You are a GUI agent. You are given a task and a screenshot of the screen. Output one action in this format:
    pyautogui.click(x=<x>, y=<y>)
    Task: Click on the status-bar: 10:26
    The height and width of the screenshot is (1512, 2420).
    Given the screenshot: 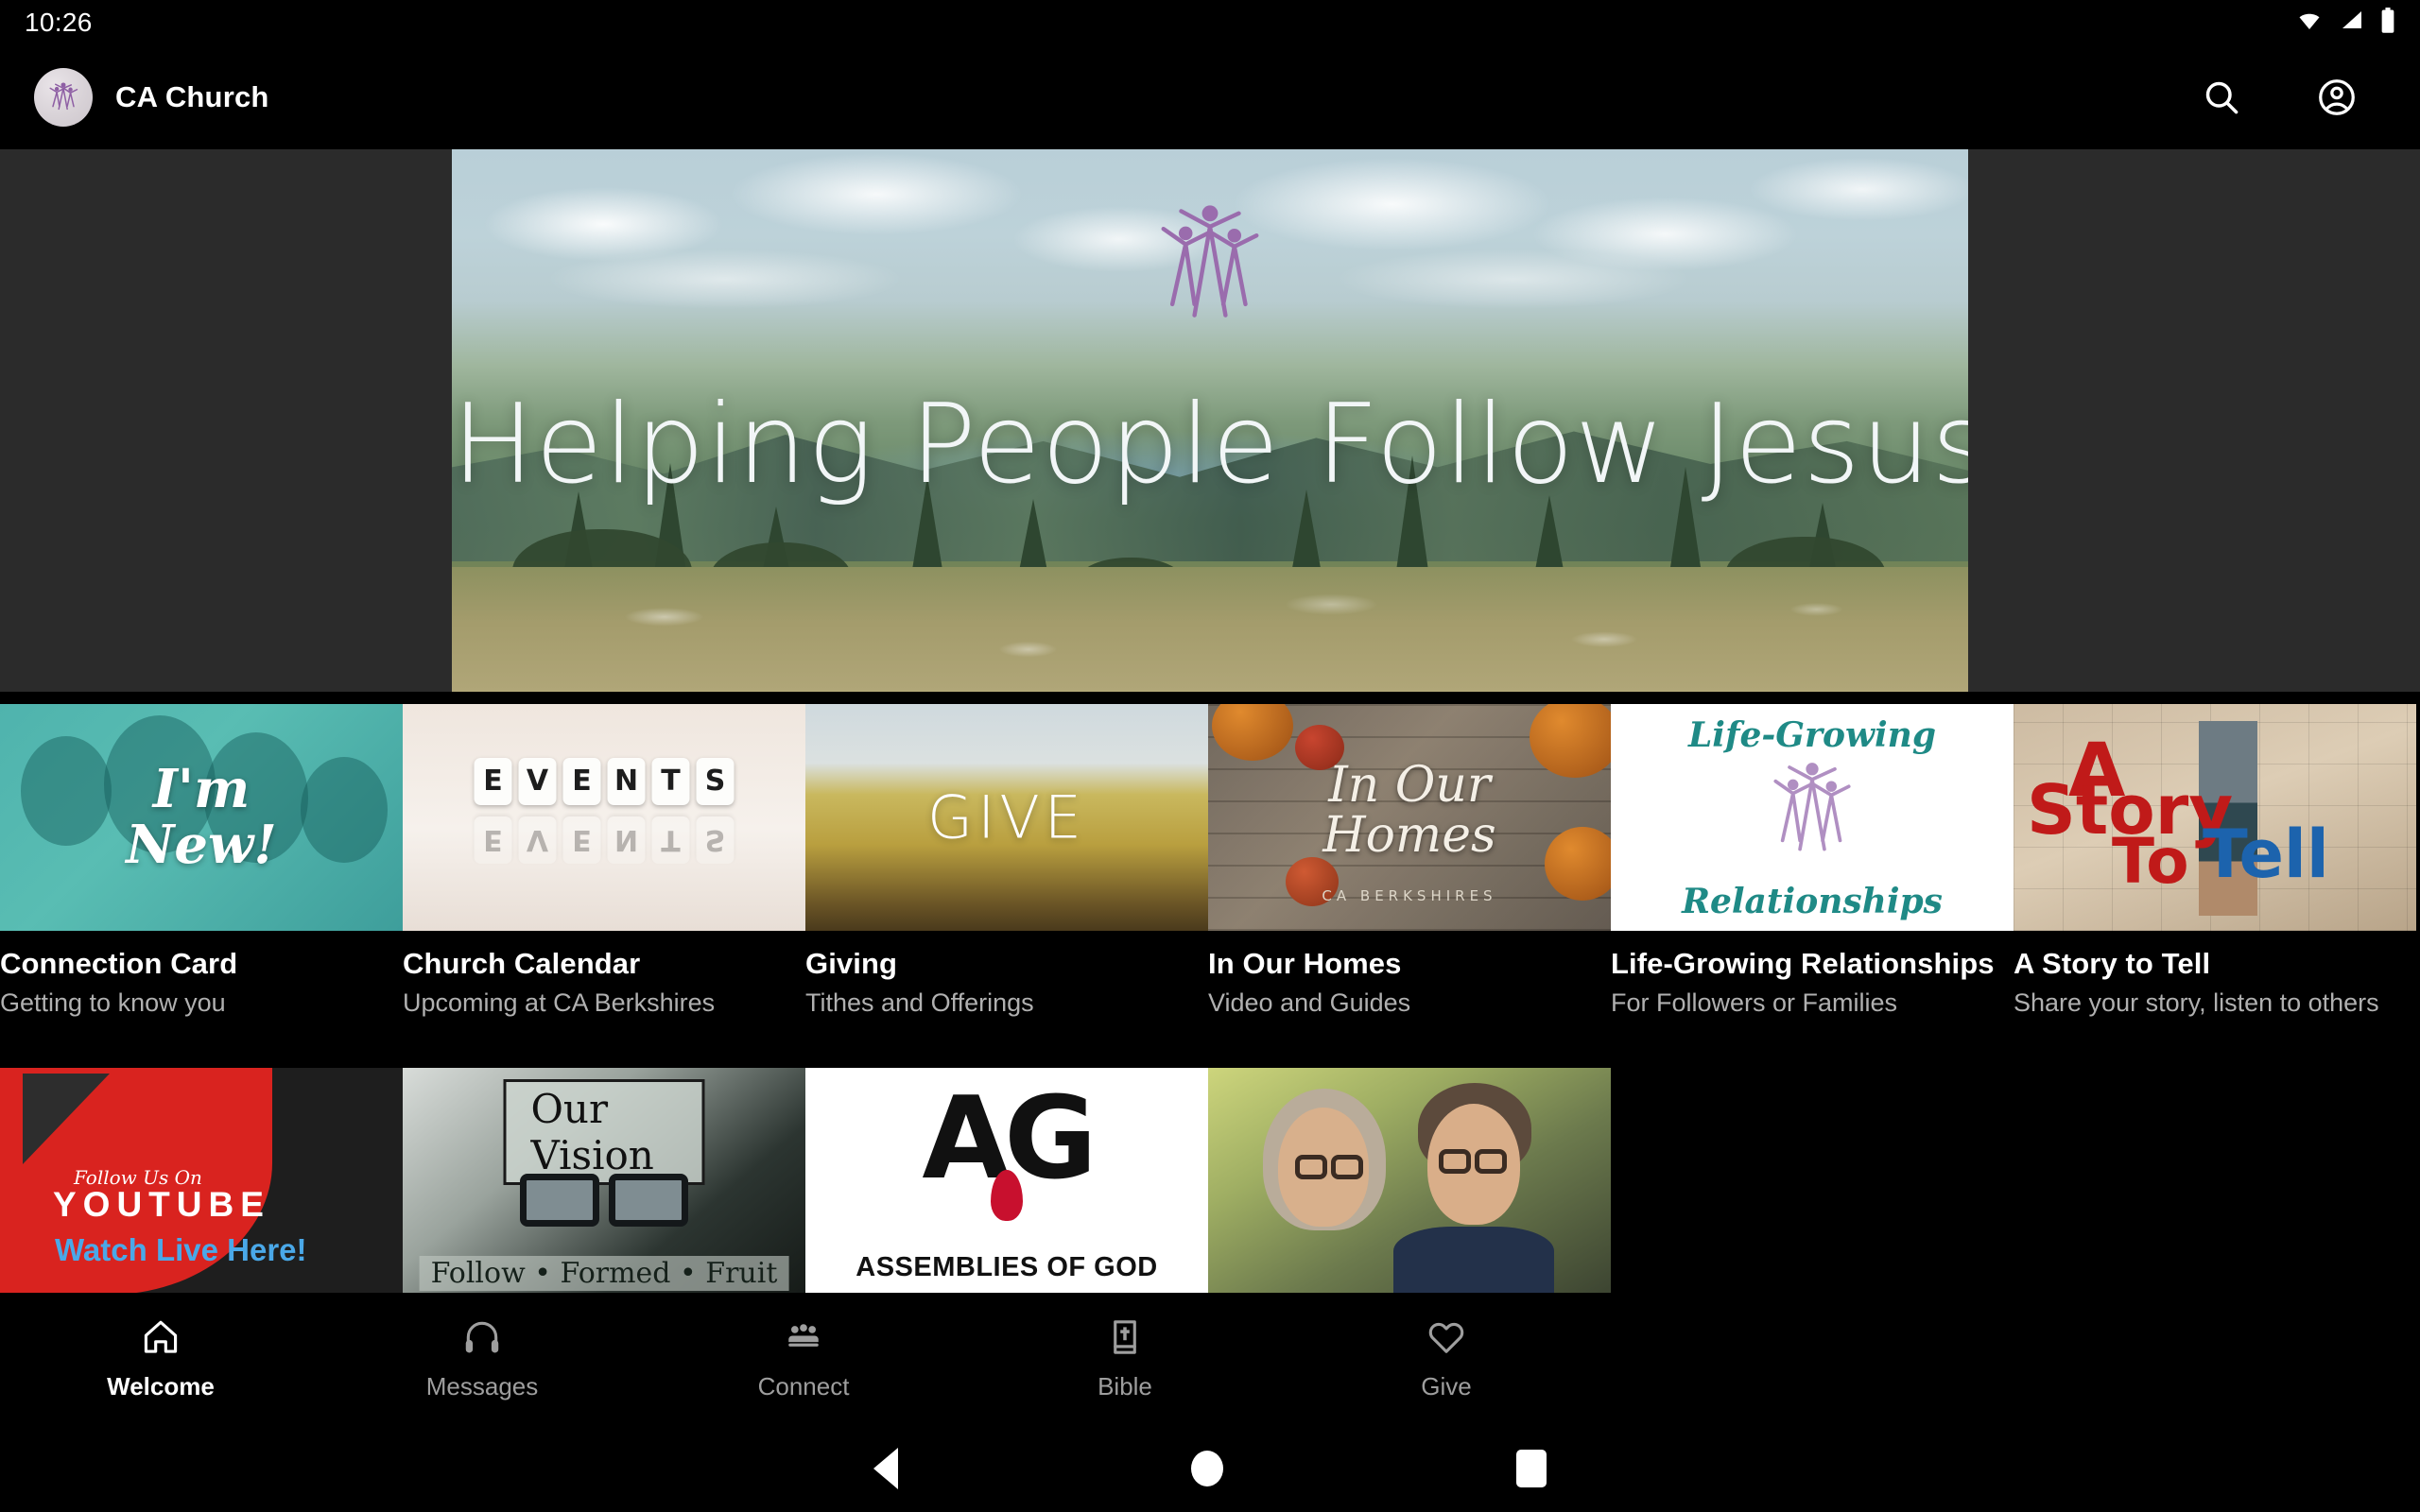 What is the action you would take?
    pyautogui.click(x=1210, y=22)
    